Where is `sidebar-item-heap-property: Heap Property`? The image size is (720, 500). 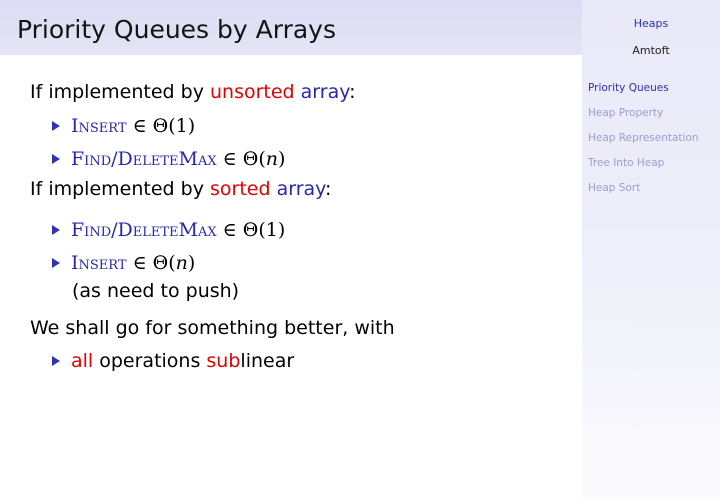 sidebar-item-heap-property: Heap Property is located at coordinates (643, 117).